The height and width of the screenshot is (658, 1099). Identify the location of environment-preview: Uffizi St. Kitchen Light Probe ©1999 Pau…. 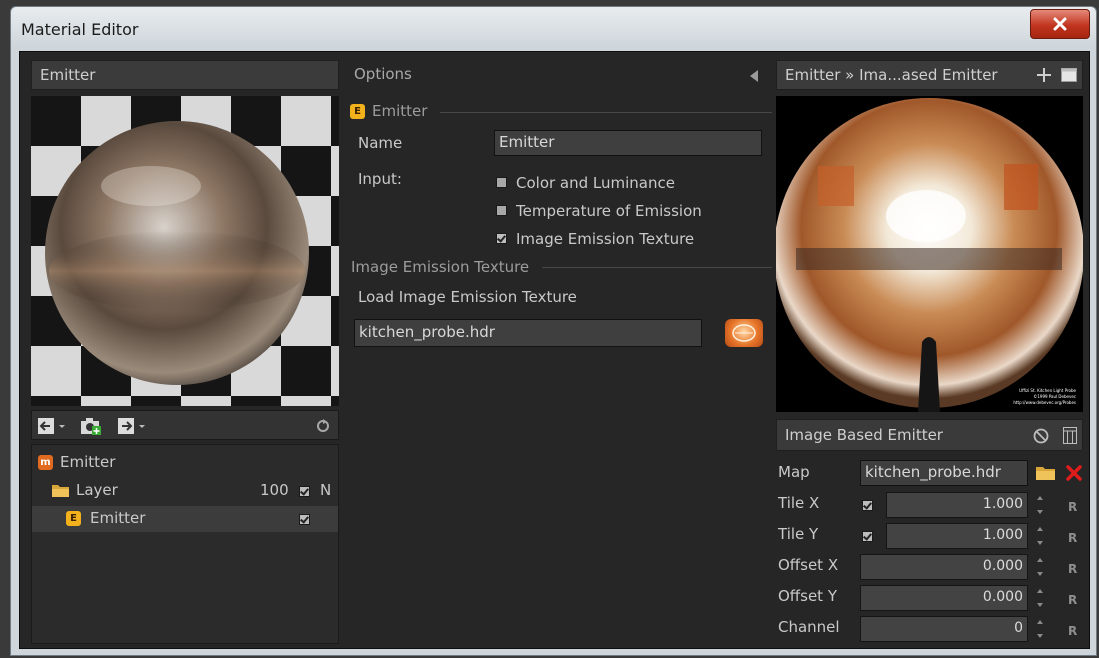
(929, 254).